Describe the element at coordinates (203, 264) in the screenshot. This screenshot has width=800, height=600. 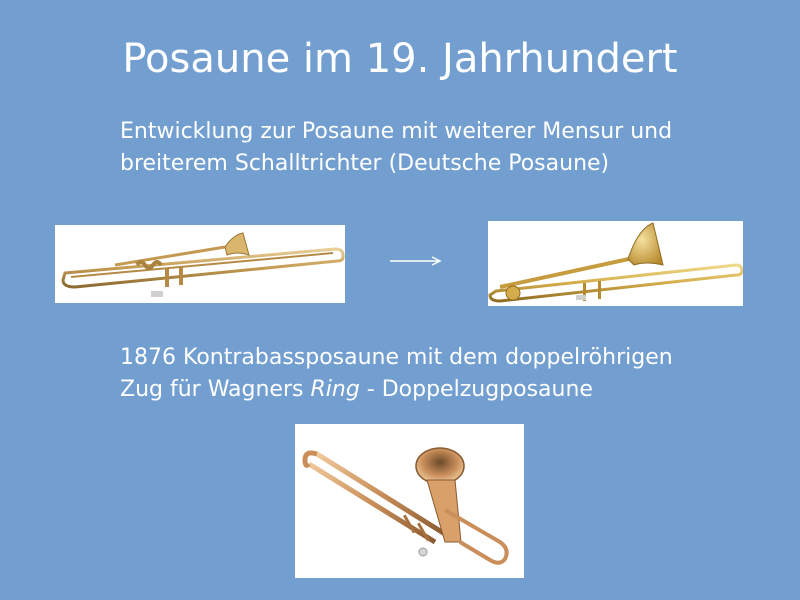
I see `old-trombone-illustration` at that location.